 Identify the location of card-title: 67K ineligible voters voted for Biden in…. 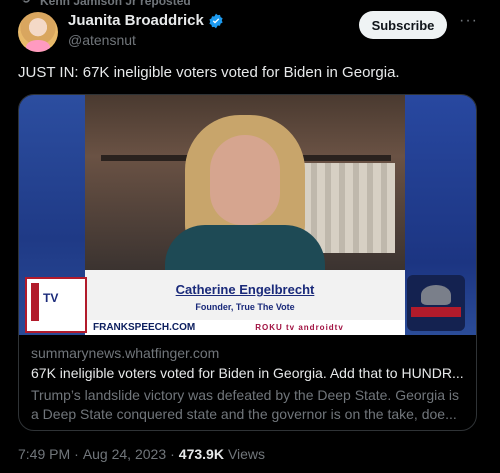
(247, 373).